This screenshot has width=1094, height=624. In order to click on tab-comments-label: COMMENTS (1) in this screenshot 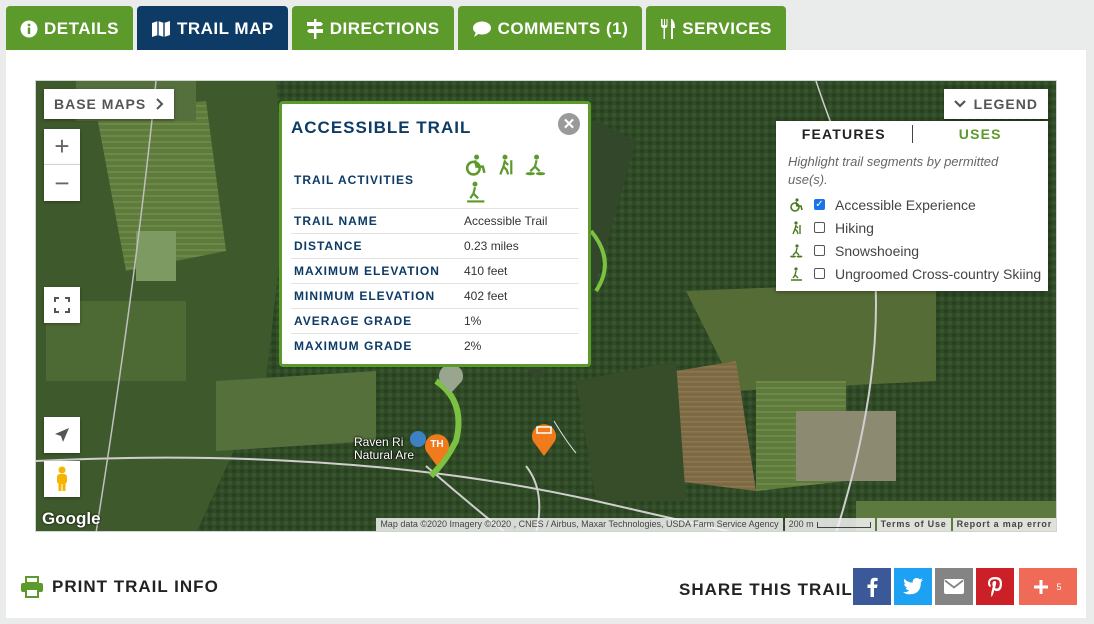, I will do `click(563, 28)`.